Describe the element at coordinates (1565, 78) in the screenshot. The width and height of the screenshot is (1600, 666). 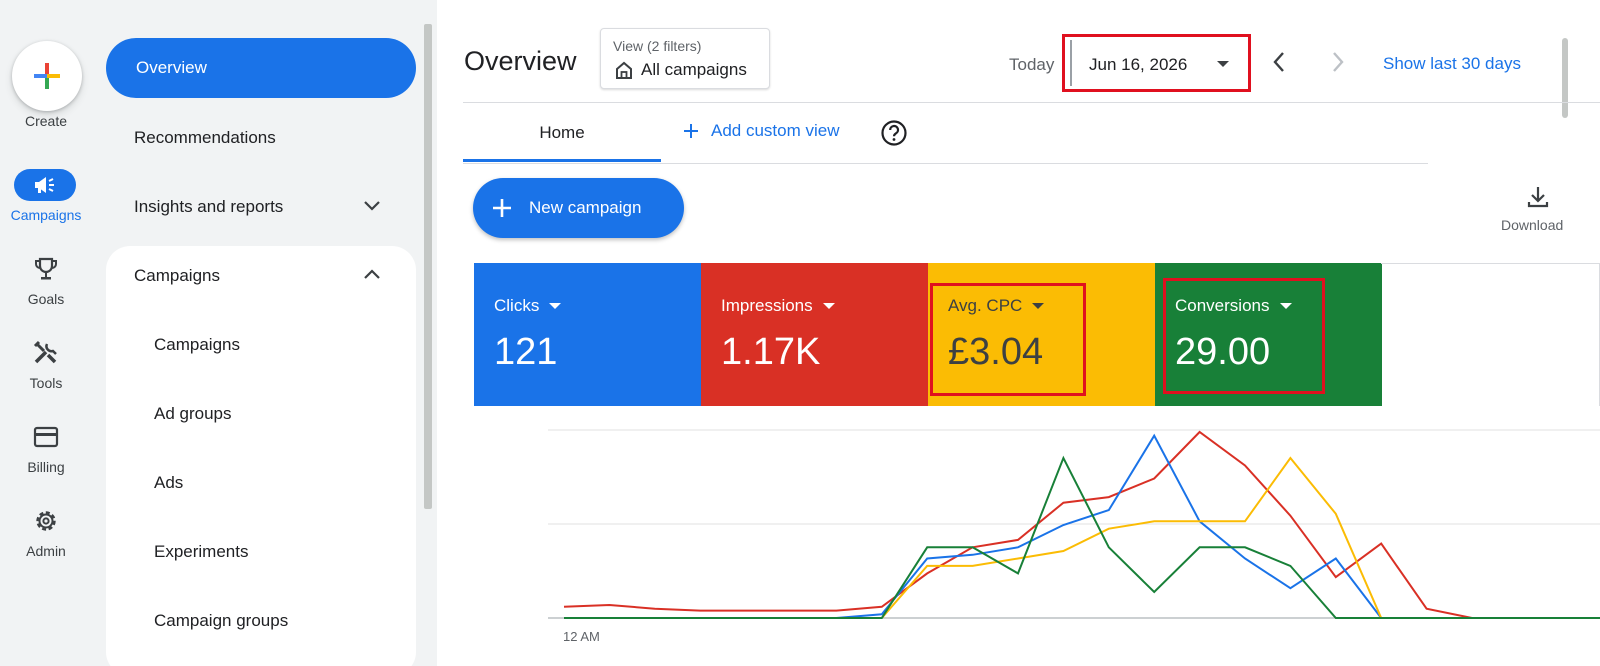
I see `page-scrollbar` at that location.